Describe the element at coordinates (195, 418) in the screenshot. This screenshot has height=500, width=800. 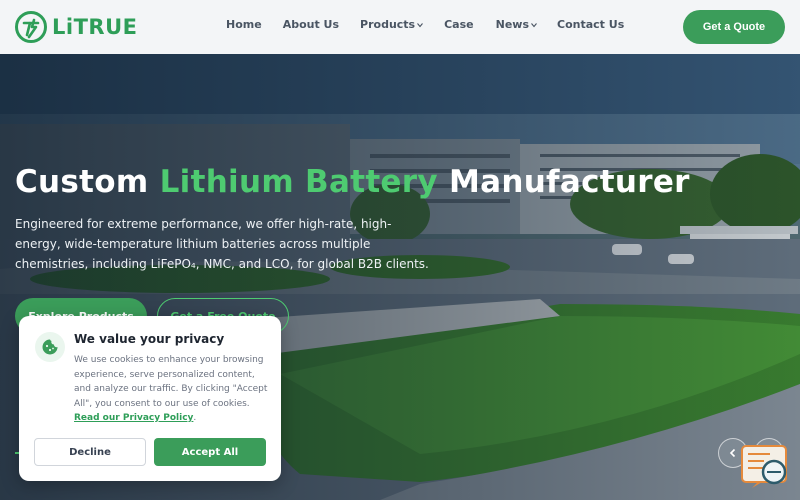
I see `cookie-text-end: .` at that location.